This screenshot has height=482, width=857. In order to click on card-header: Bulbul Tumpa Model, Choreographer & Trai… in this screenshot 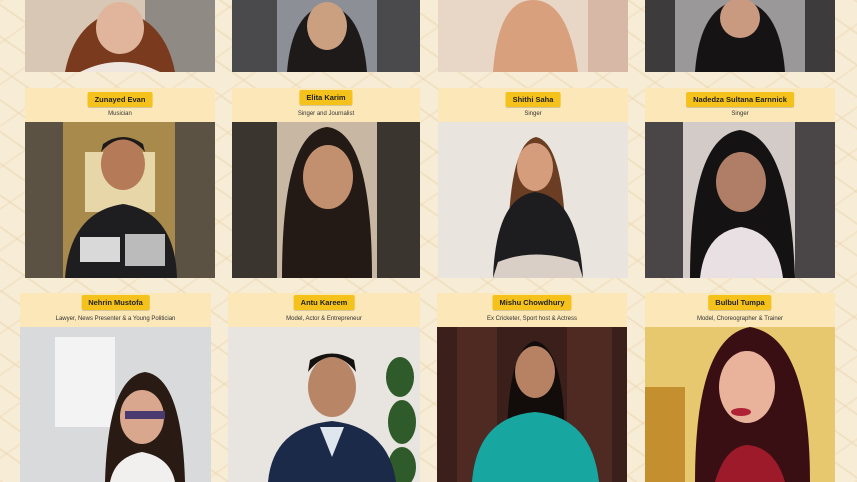, I will do `click(740, 310)`.